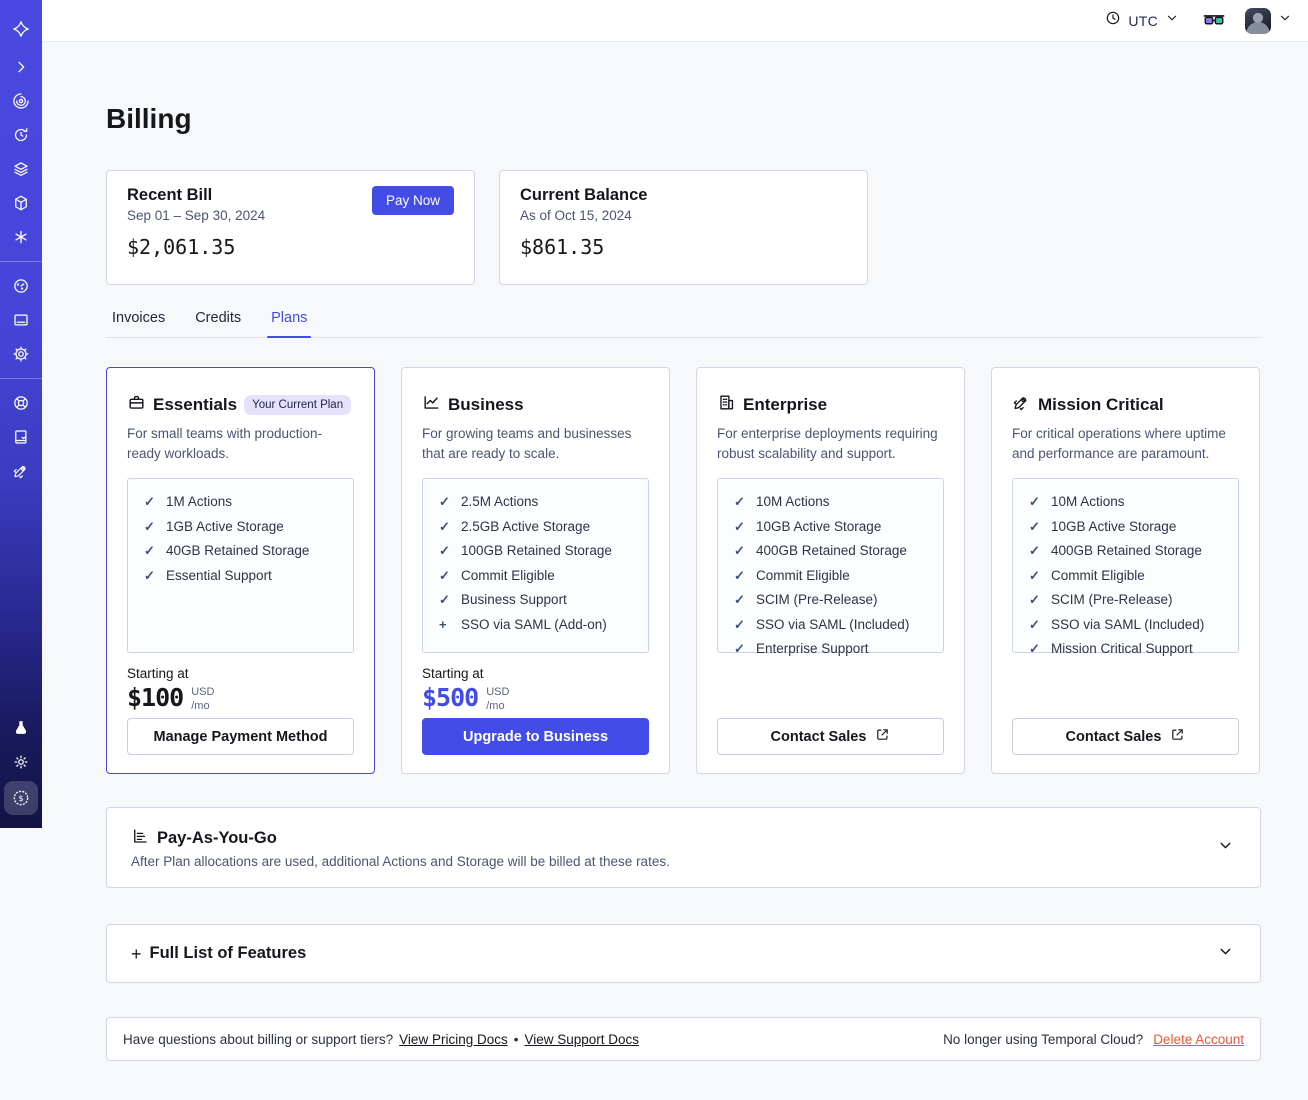  What do you see at coordinates (244, 502) in the screenshot?
I see `feature-item: ✓ 1M Actions` at bounding box center [244, 502].